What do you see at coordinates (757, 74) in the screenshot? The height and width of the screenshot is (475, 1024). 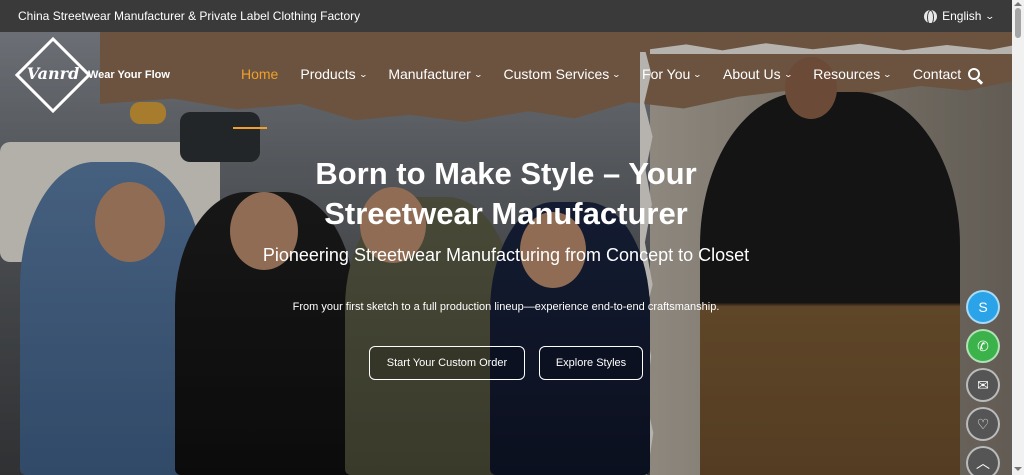 I see `nav-item-about-us: About Us ⌄` at bounding box center [757, 74].